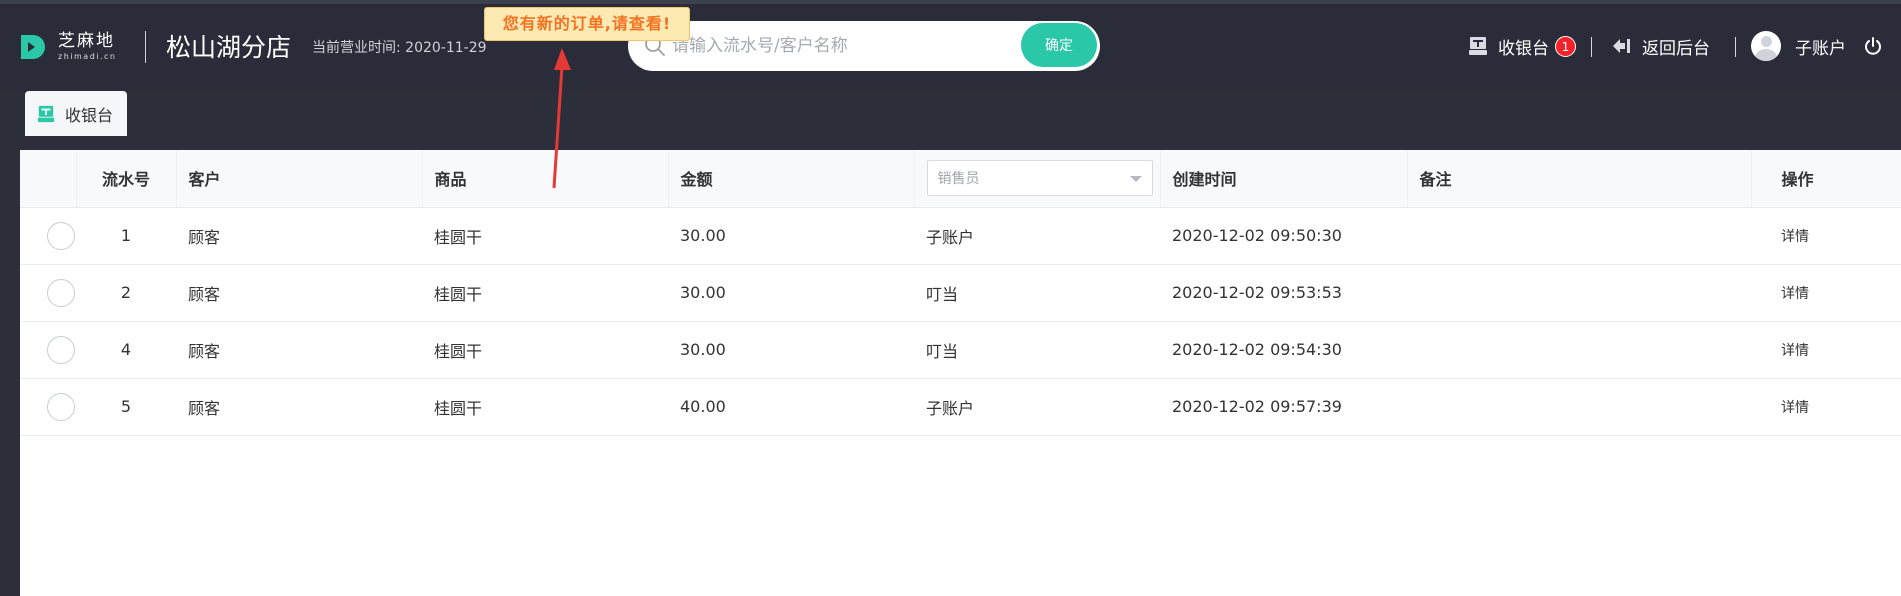 Image resolution: width=1901 pixels, height=596 pixels. I want to click on cell-serial: 4, so click(126, 350).